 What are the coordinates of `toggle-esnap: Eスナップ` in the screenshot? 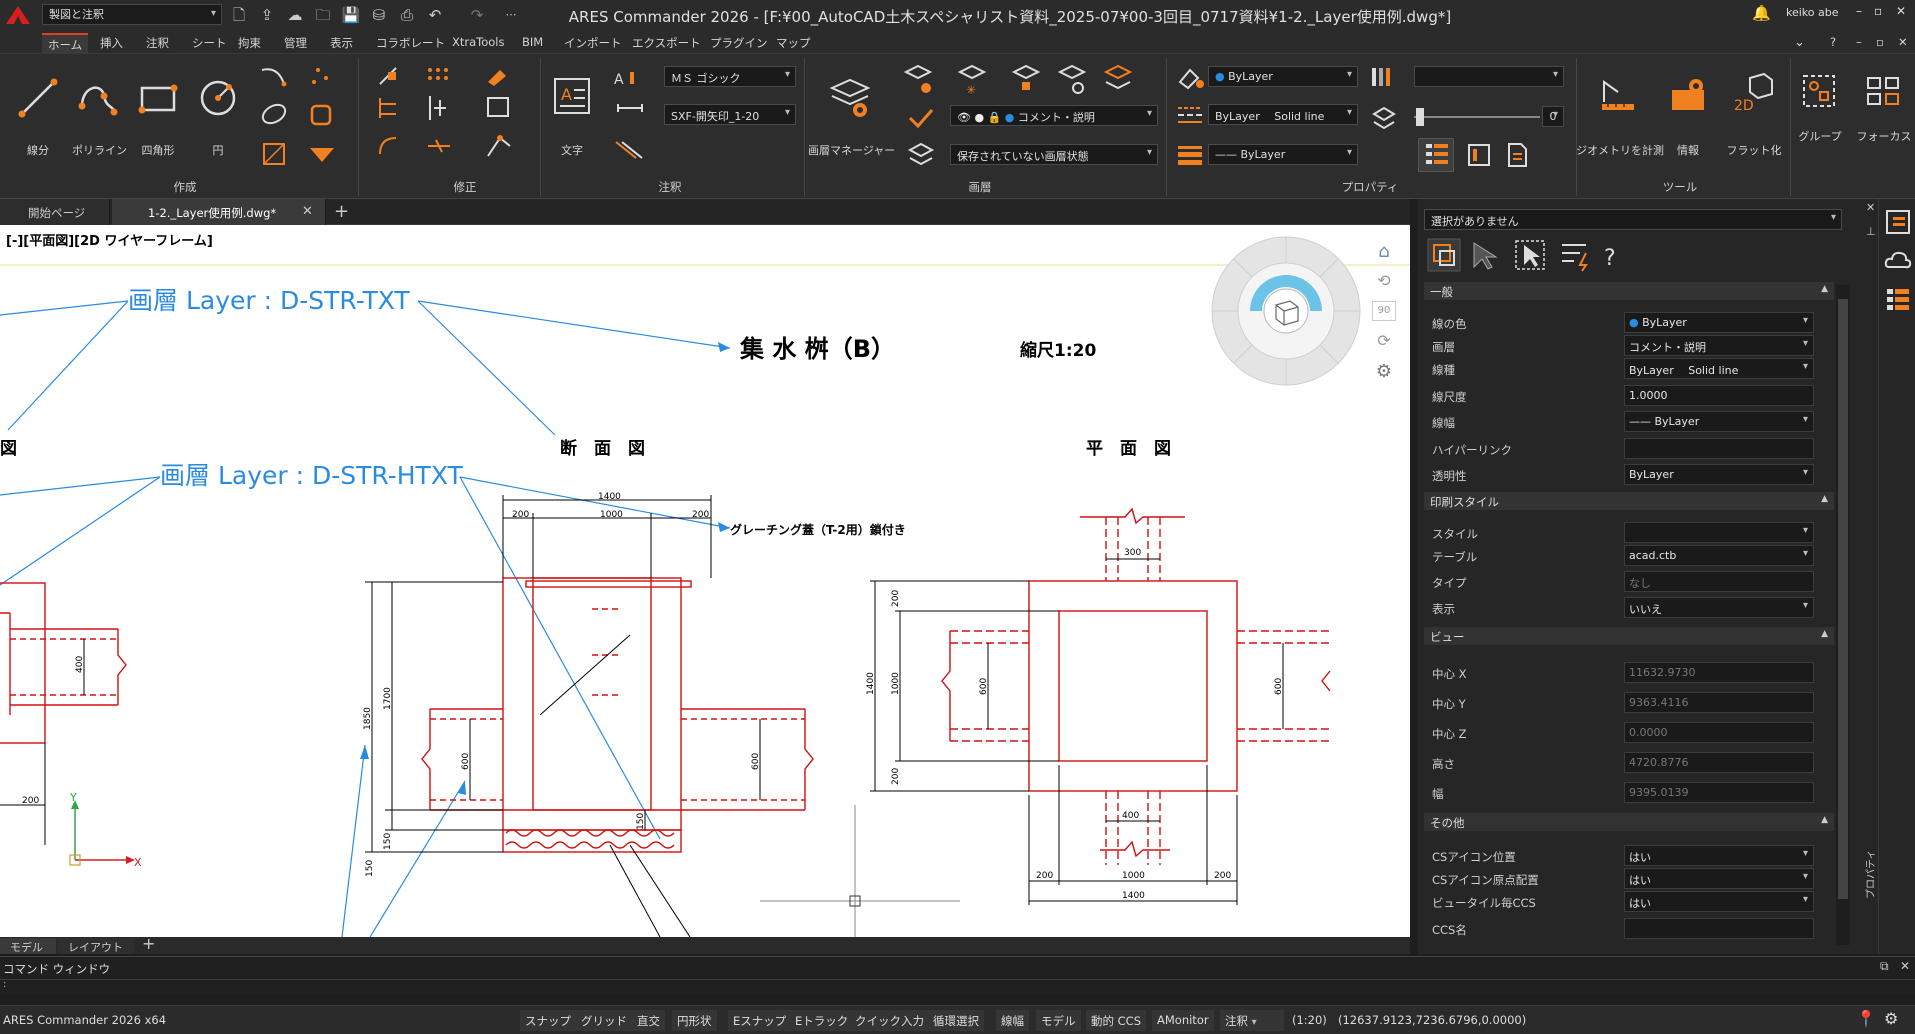 It's located at (760, 1020).